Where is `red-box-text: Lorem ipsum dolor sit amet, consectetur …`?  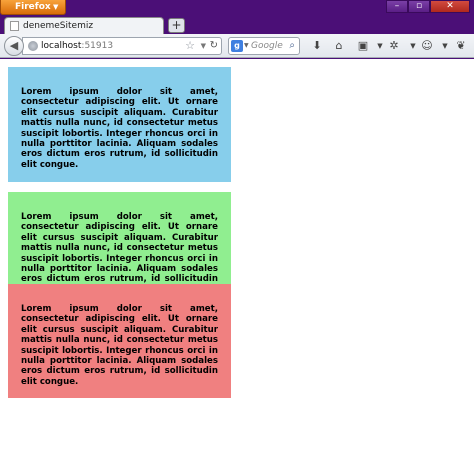 red-box-text: Lorem ipsum dolor sit amet, consectetur … is located at coordinates (119, 345).